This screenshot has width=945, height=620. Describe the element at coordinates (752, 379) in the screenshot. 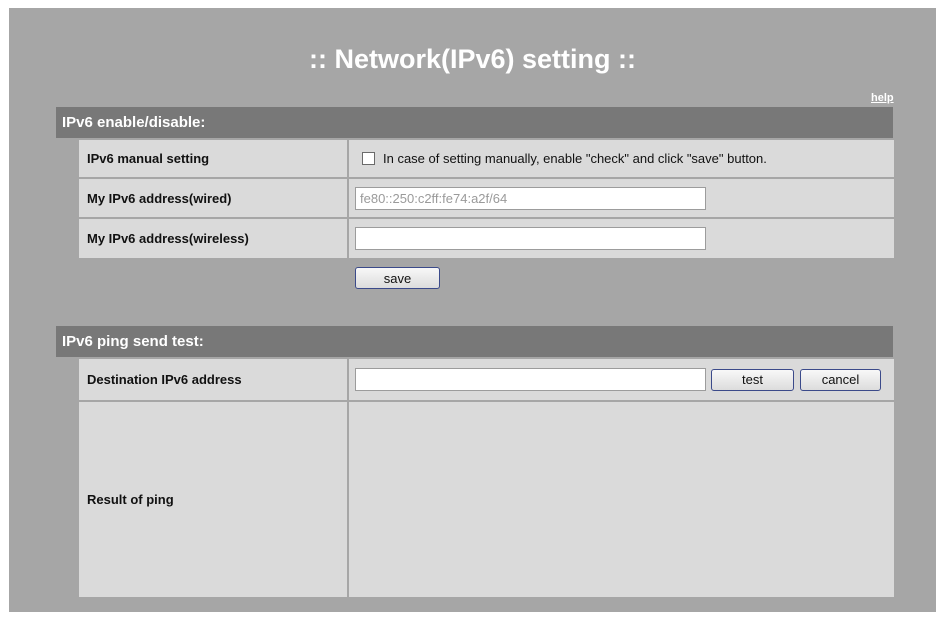

I see `test-button: test` at that location.